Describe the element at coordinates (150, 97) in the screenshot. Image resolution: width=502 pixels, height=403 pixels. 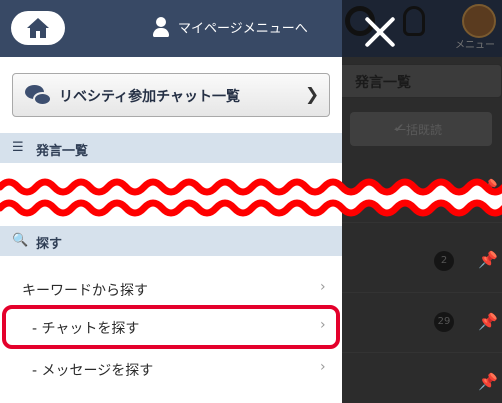
I see `joined-chats-label: リベシティ参加チャット一覧` at that location.